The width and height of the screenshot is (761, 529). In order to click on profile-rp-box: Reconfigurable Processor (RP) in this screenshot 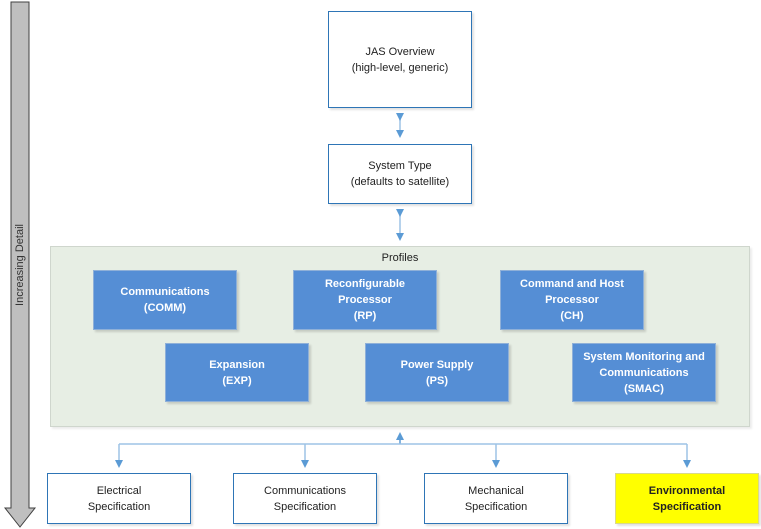, I will do `click(365, 300)`.